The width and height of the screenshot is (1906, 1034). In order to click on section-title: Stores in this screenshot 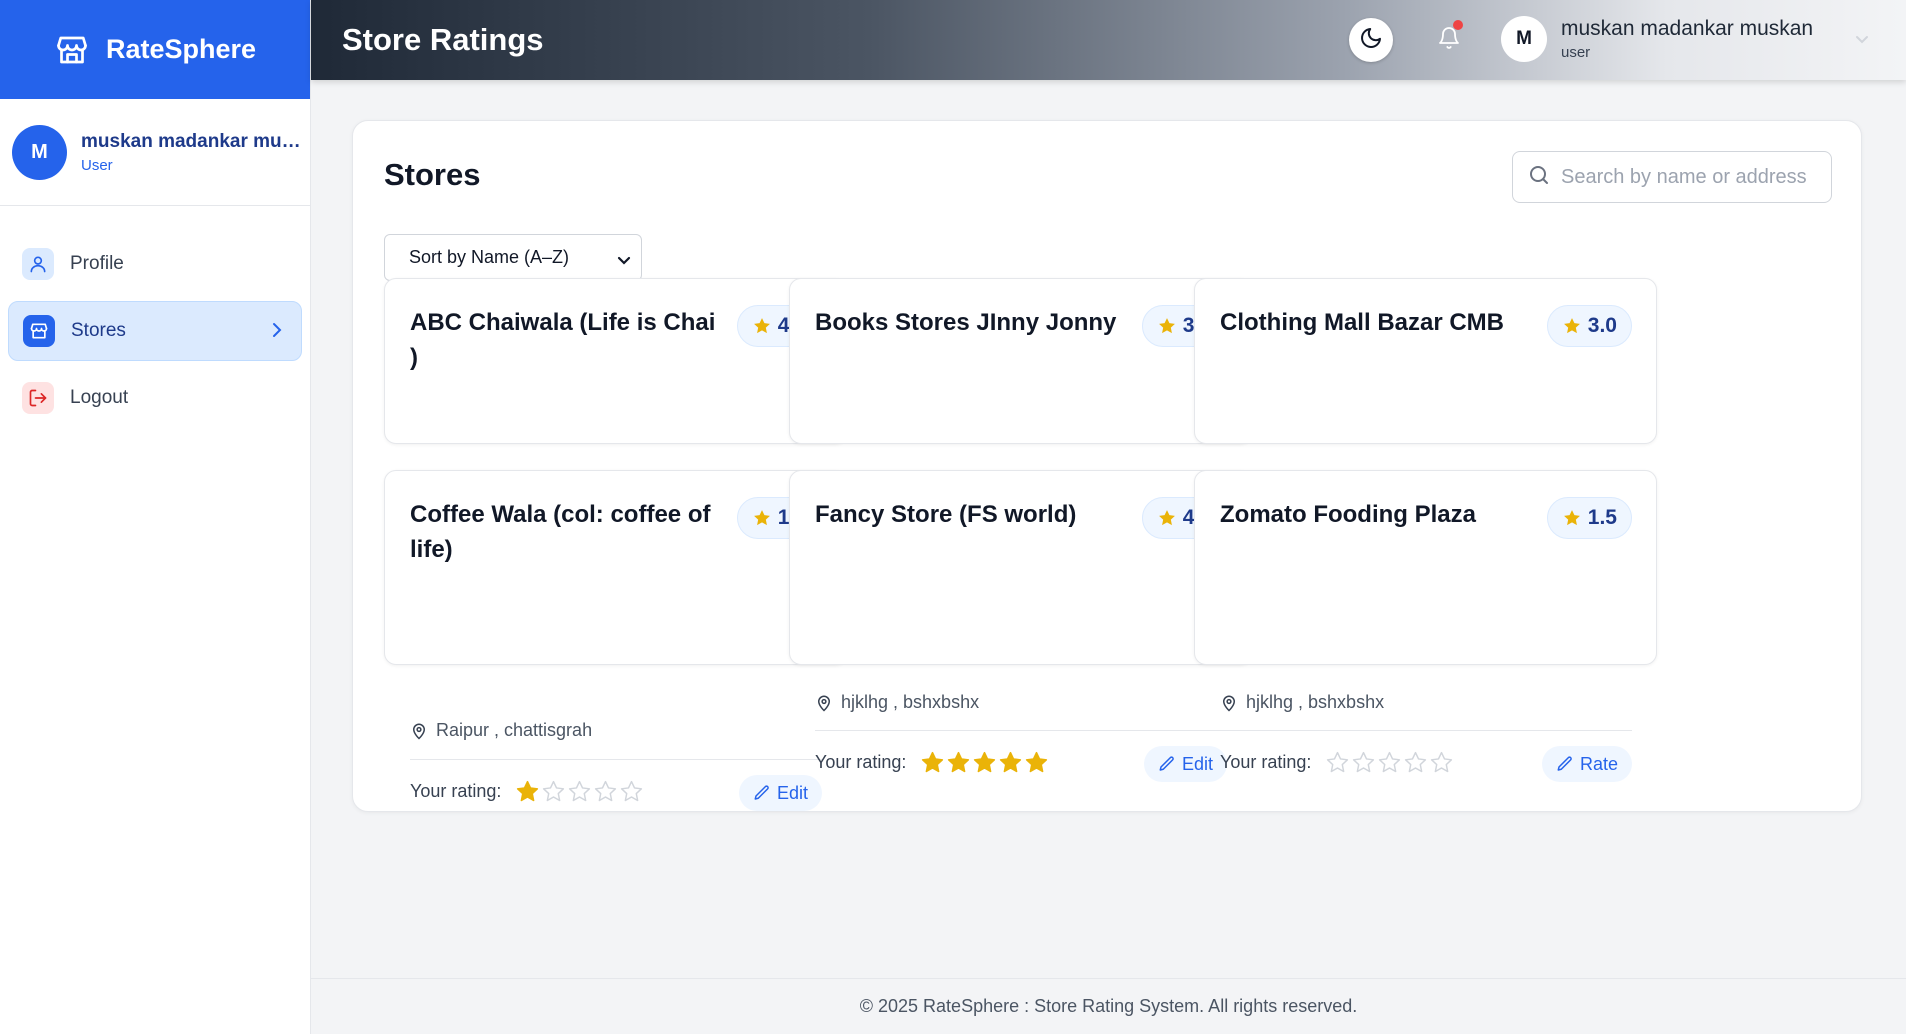, I will do `click(432, 174)`.